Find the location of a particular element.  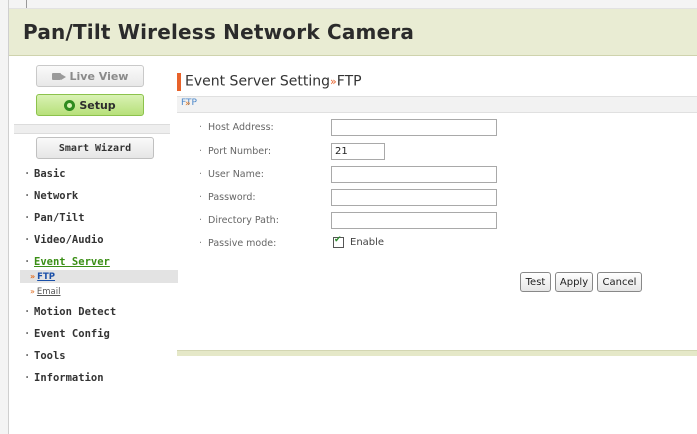

user-name-input is located at coordinates (414, 174).